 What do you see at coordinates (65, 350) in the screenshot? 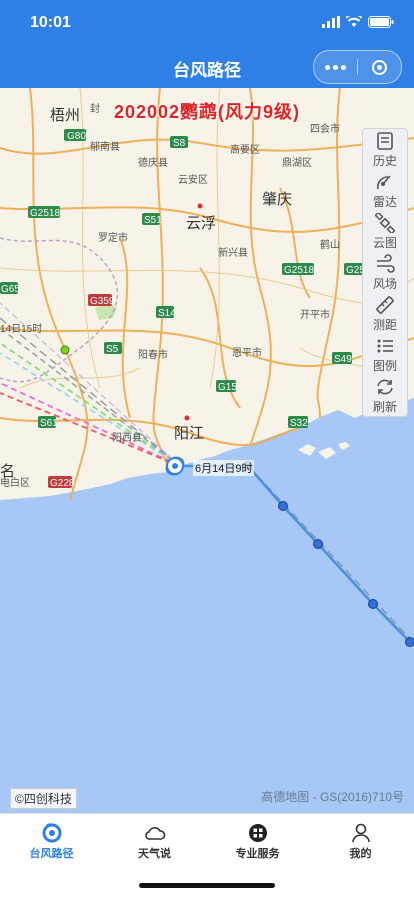
I see `forecast-point` at bounding box center [65, 350].